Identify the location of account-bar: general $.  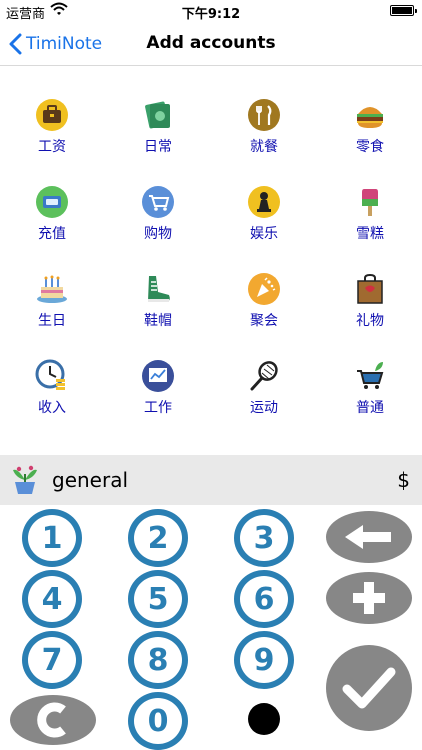
(211, 480).